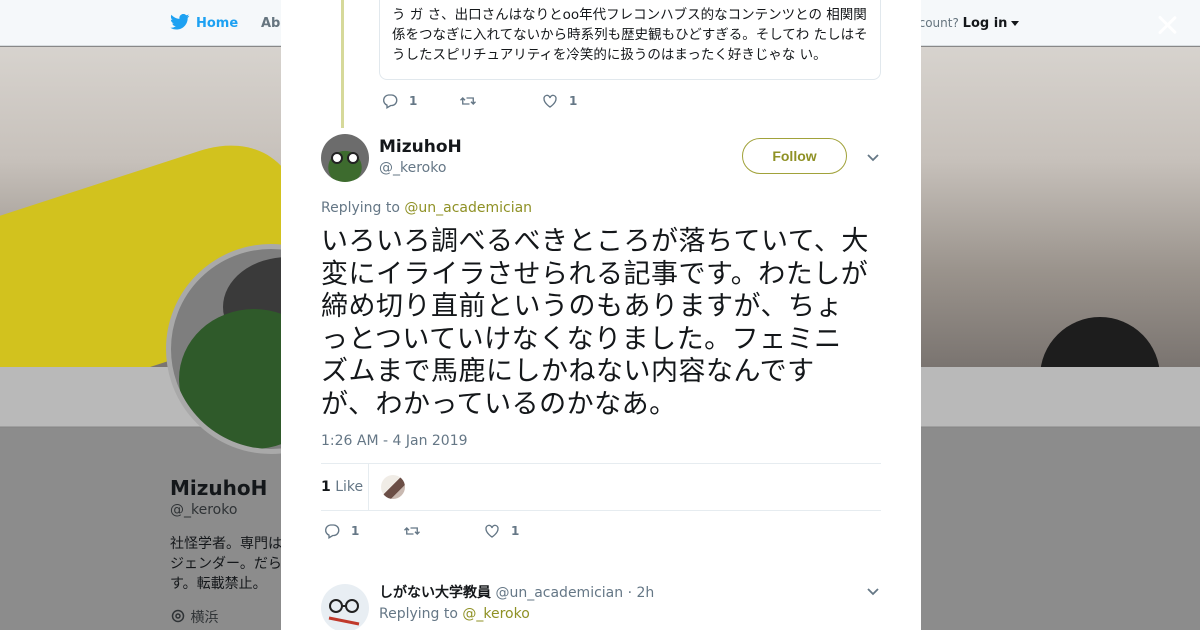  I want to click on reply-replying-to: Replying to @_keroko, so click(454, 614).